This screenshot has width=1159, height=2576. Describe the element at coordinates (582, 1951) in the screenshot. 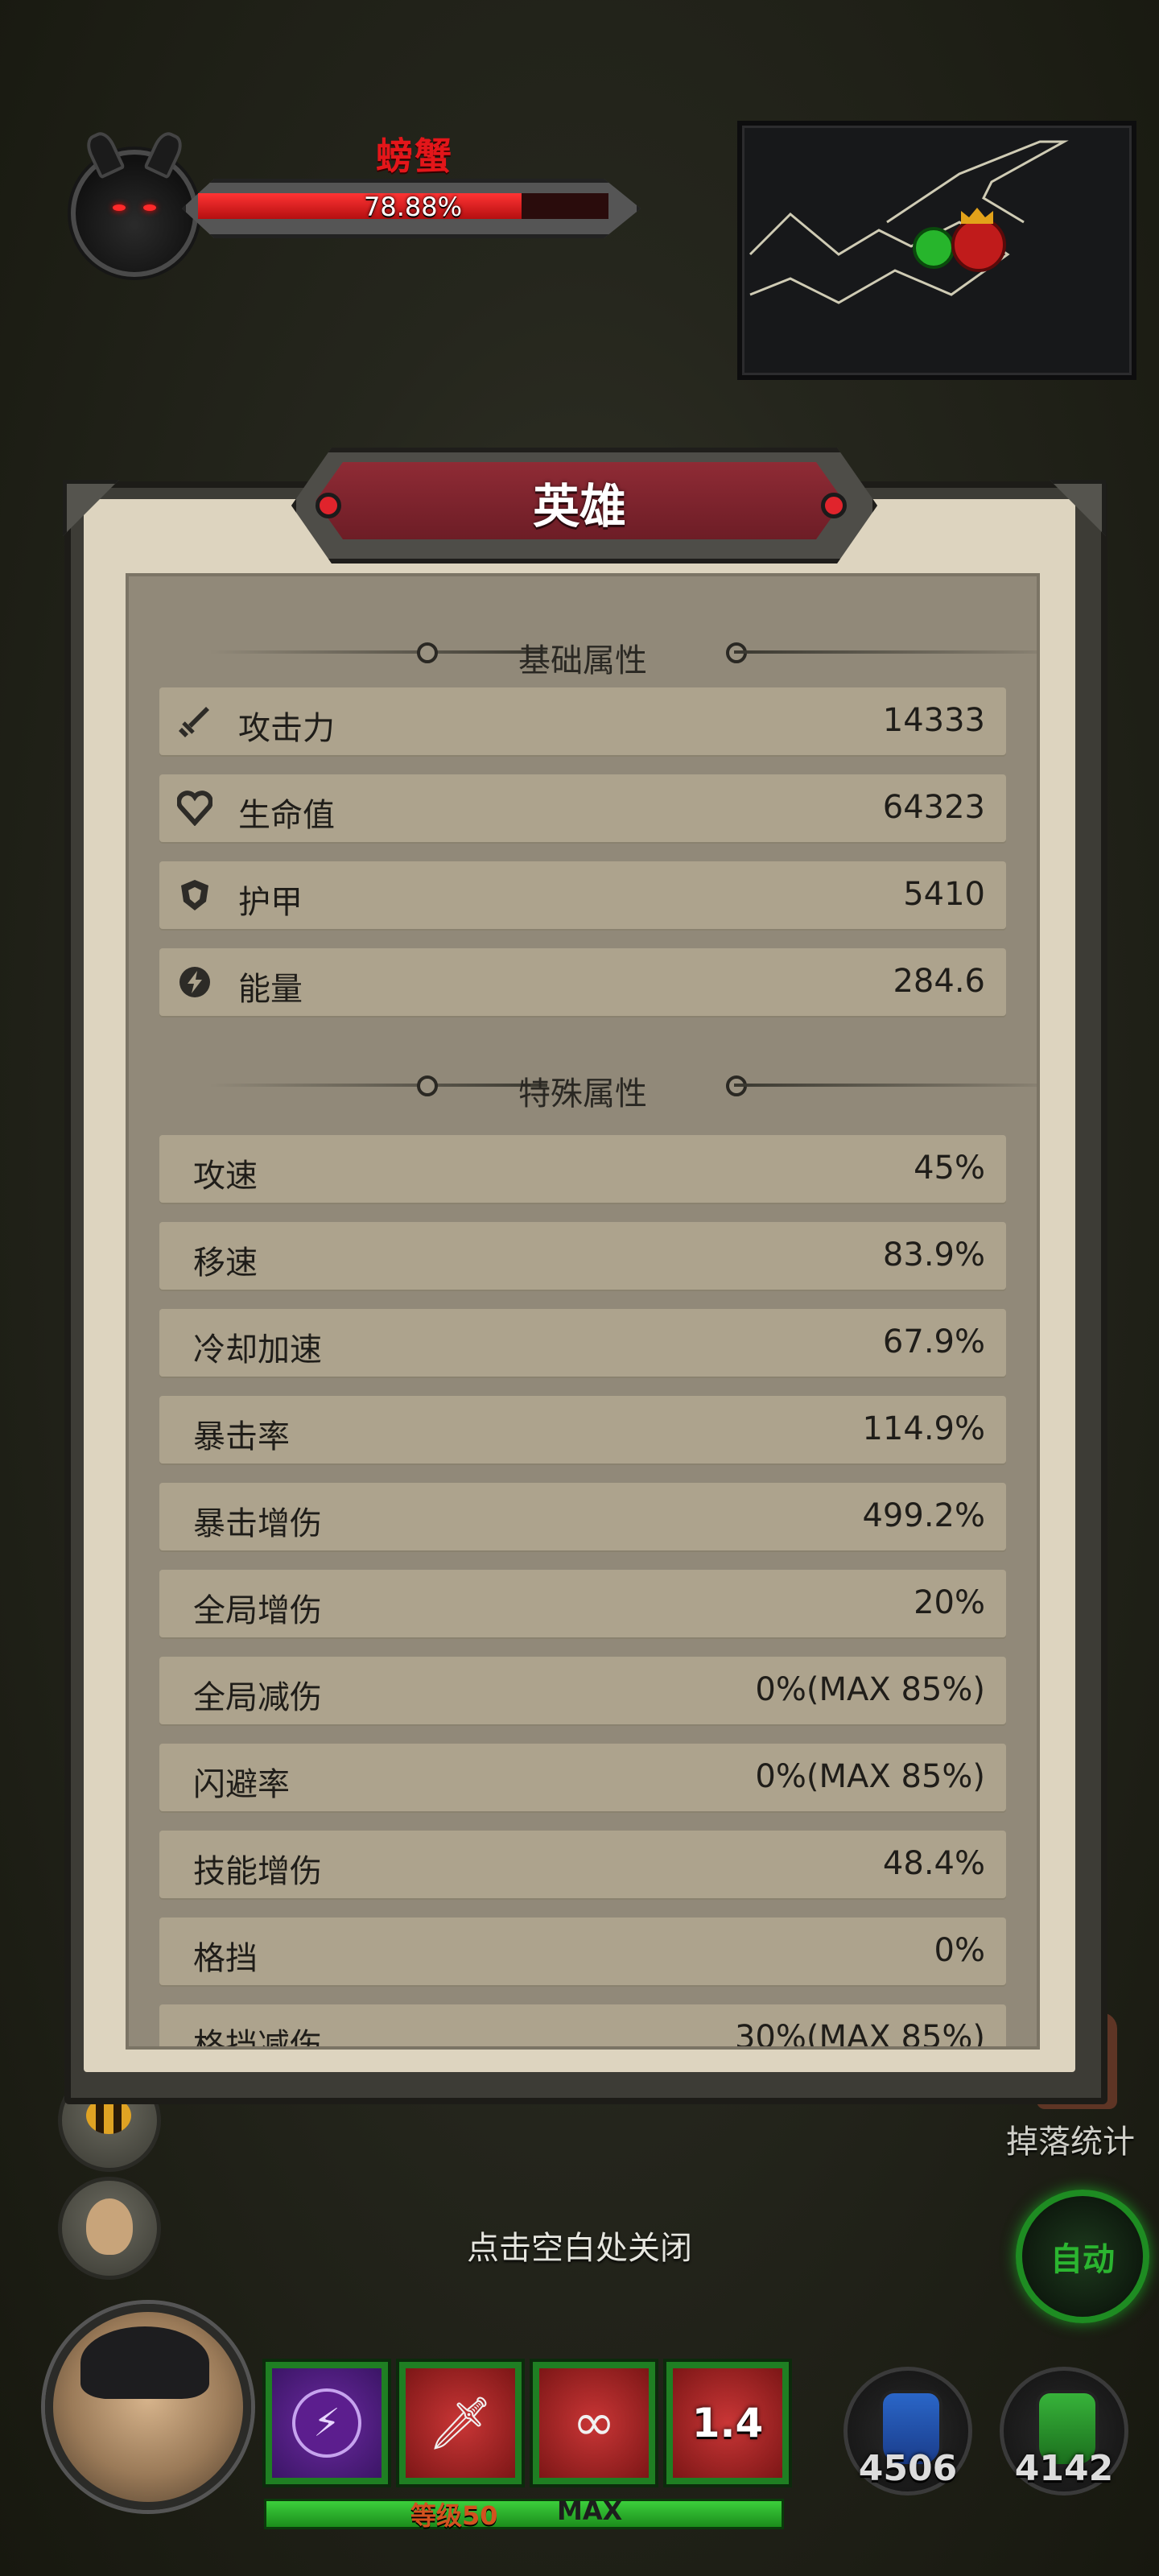

I see `stat-row-block: 格挡 0%` at that location.